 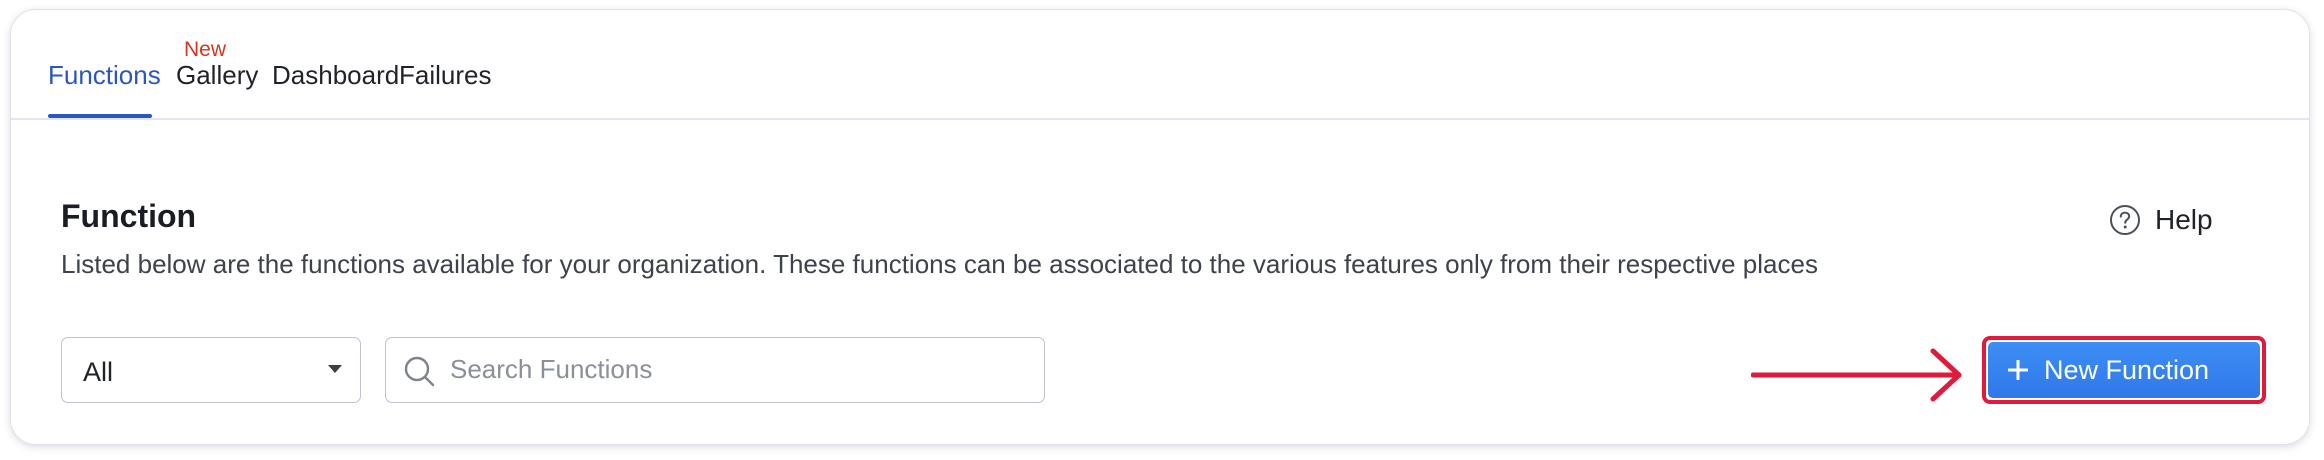 What do you see at coordinates (2184, 219) in the screenshot?
I see `help-label: Help` at bounding box center [2184, 219].